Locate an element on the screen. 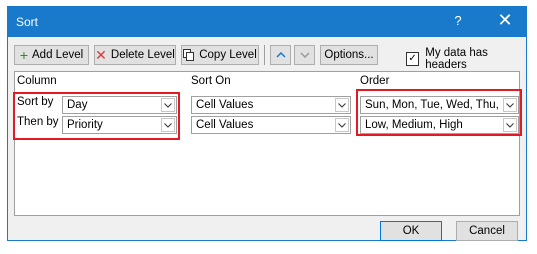  then-by-sort-on-select: Cell Values is located at coordinates (271, 125).